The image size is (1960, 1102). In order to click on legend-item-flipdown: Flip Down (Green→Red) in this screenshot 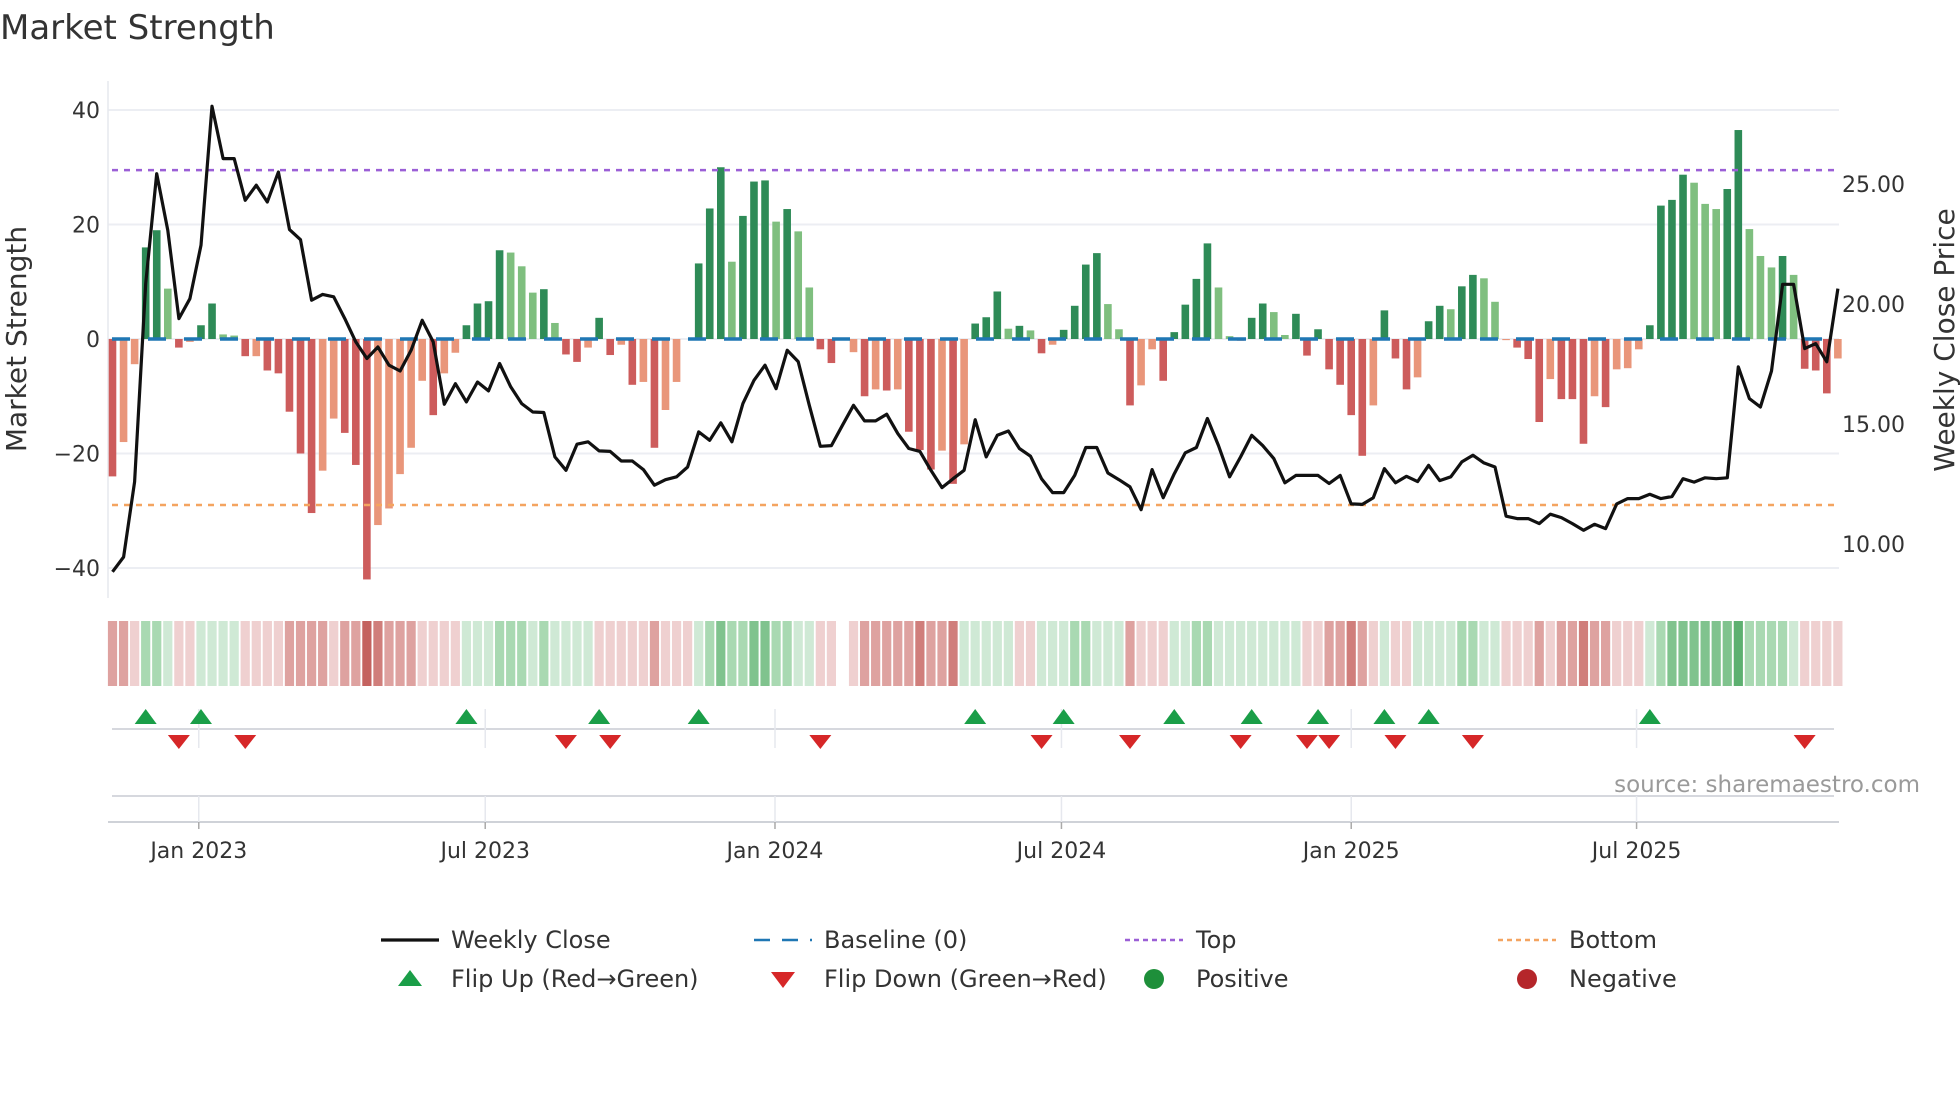, I will do `click(939, 979)`.